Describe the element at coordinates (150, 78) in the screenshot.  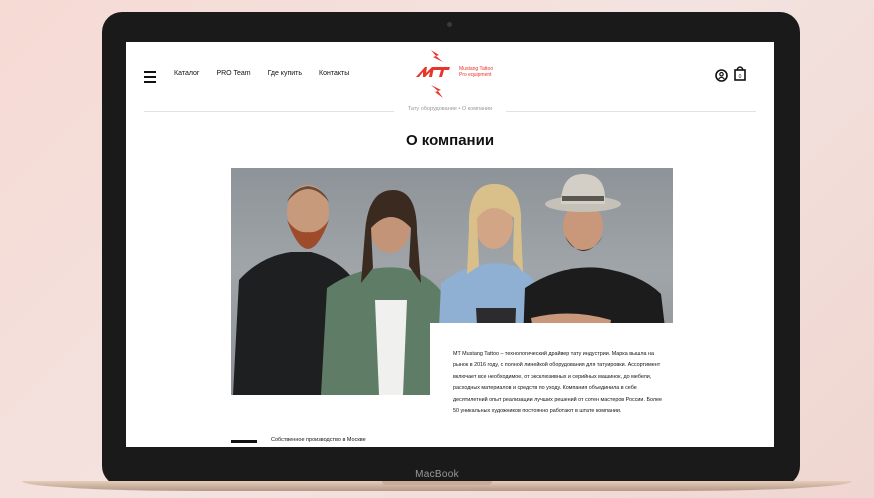
I see `menu-icon` at that location.